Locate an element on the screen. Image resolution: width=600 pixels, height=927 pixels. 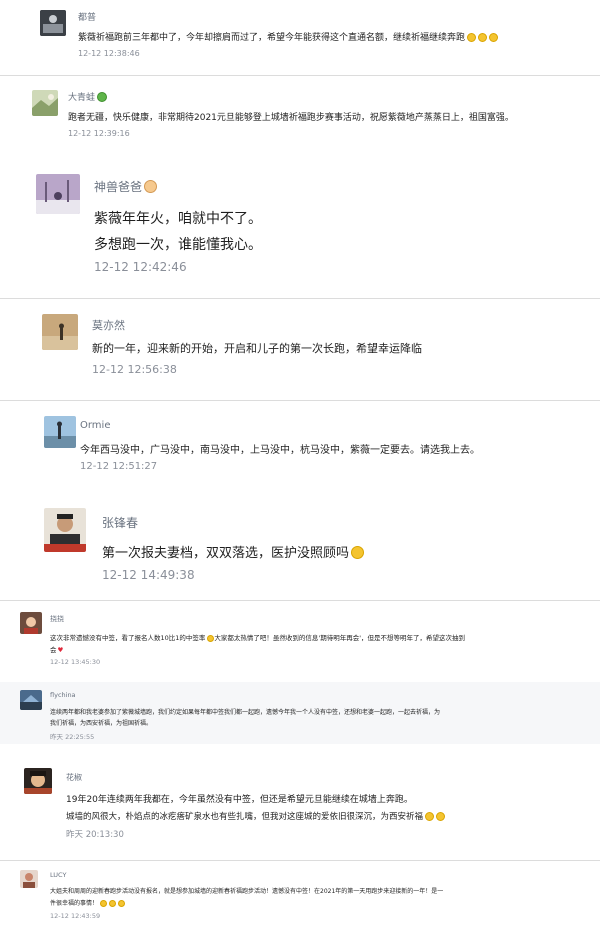
comment-username: 张锋春 is located at coordinates (120, 522).